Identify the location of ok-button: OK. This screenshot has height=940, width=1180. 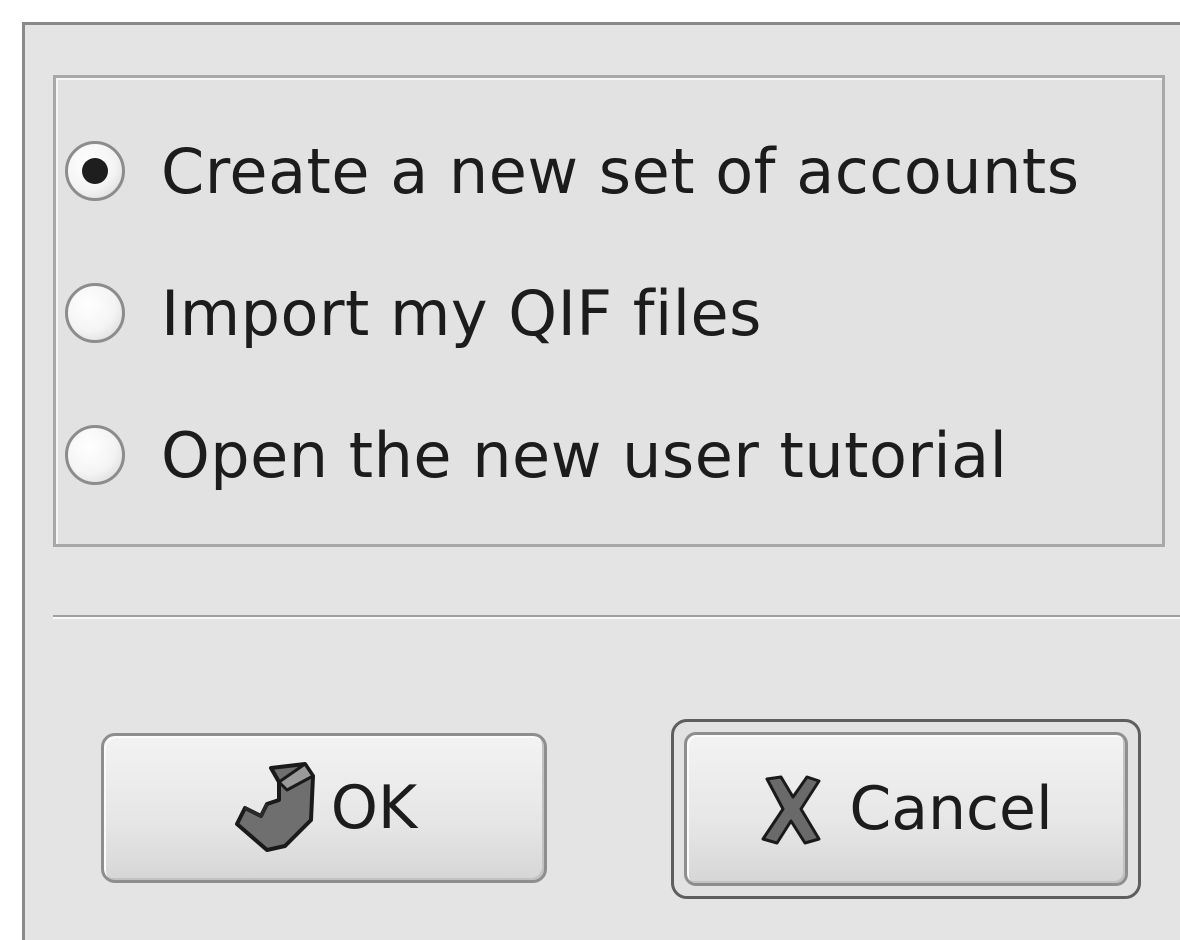
(324, 808).